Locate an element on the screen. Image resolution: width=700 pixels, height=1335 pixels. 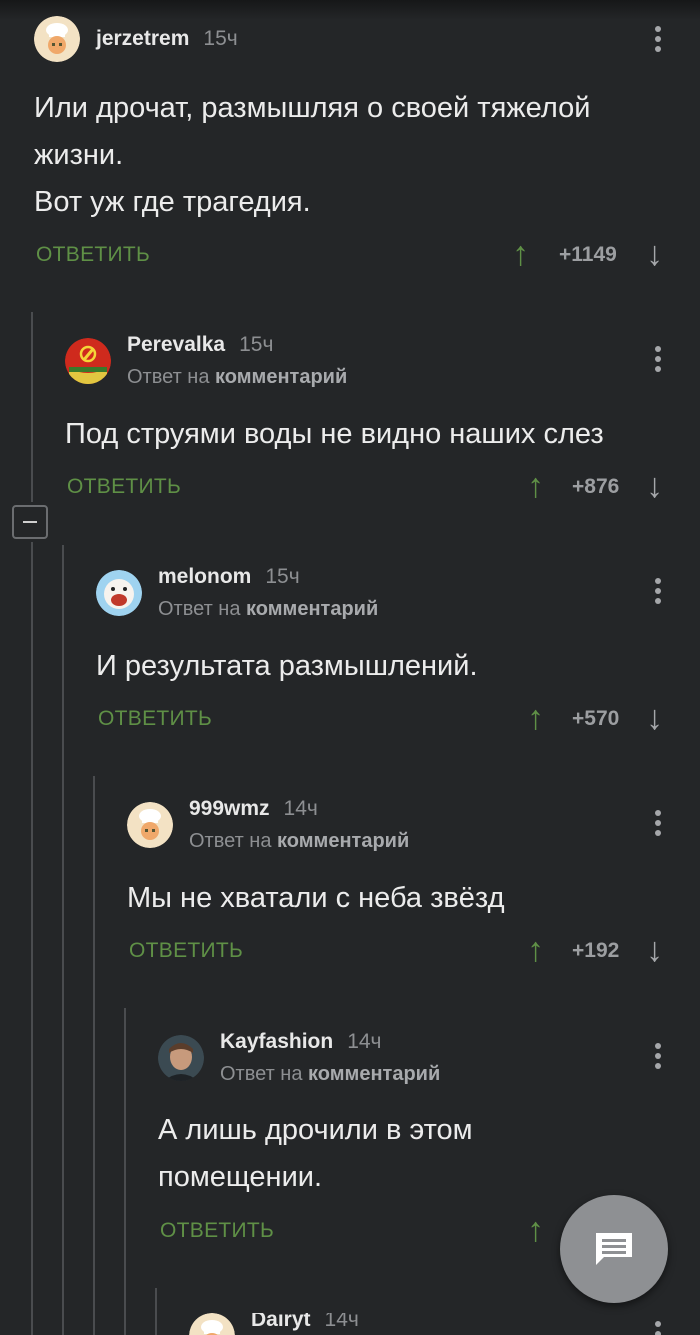
comment-score: +192 is located at coordinates (596, 950).